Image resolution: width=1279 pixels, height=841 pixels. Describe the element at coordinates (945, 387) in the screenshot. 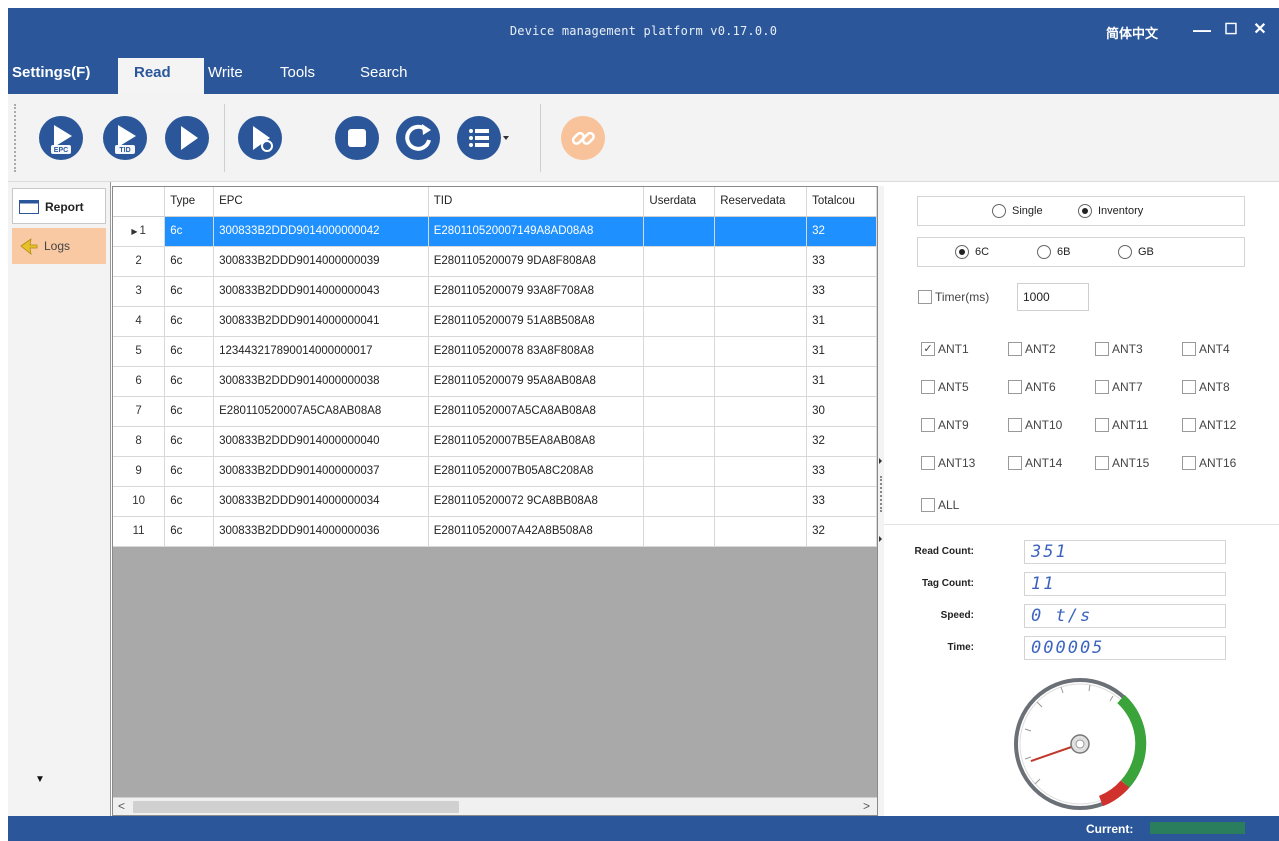

I see `antenna-checkbox-ant5: ANT5` at that location.